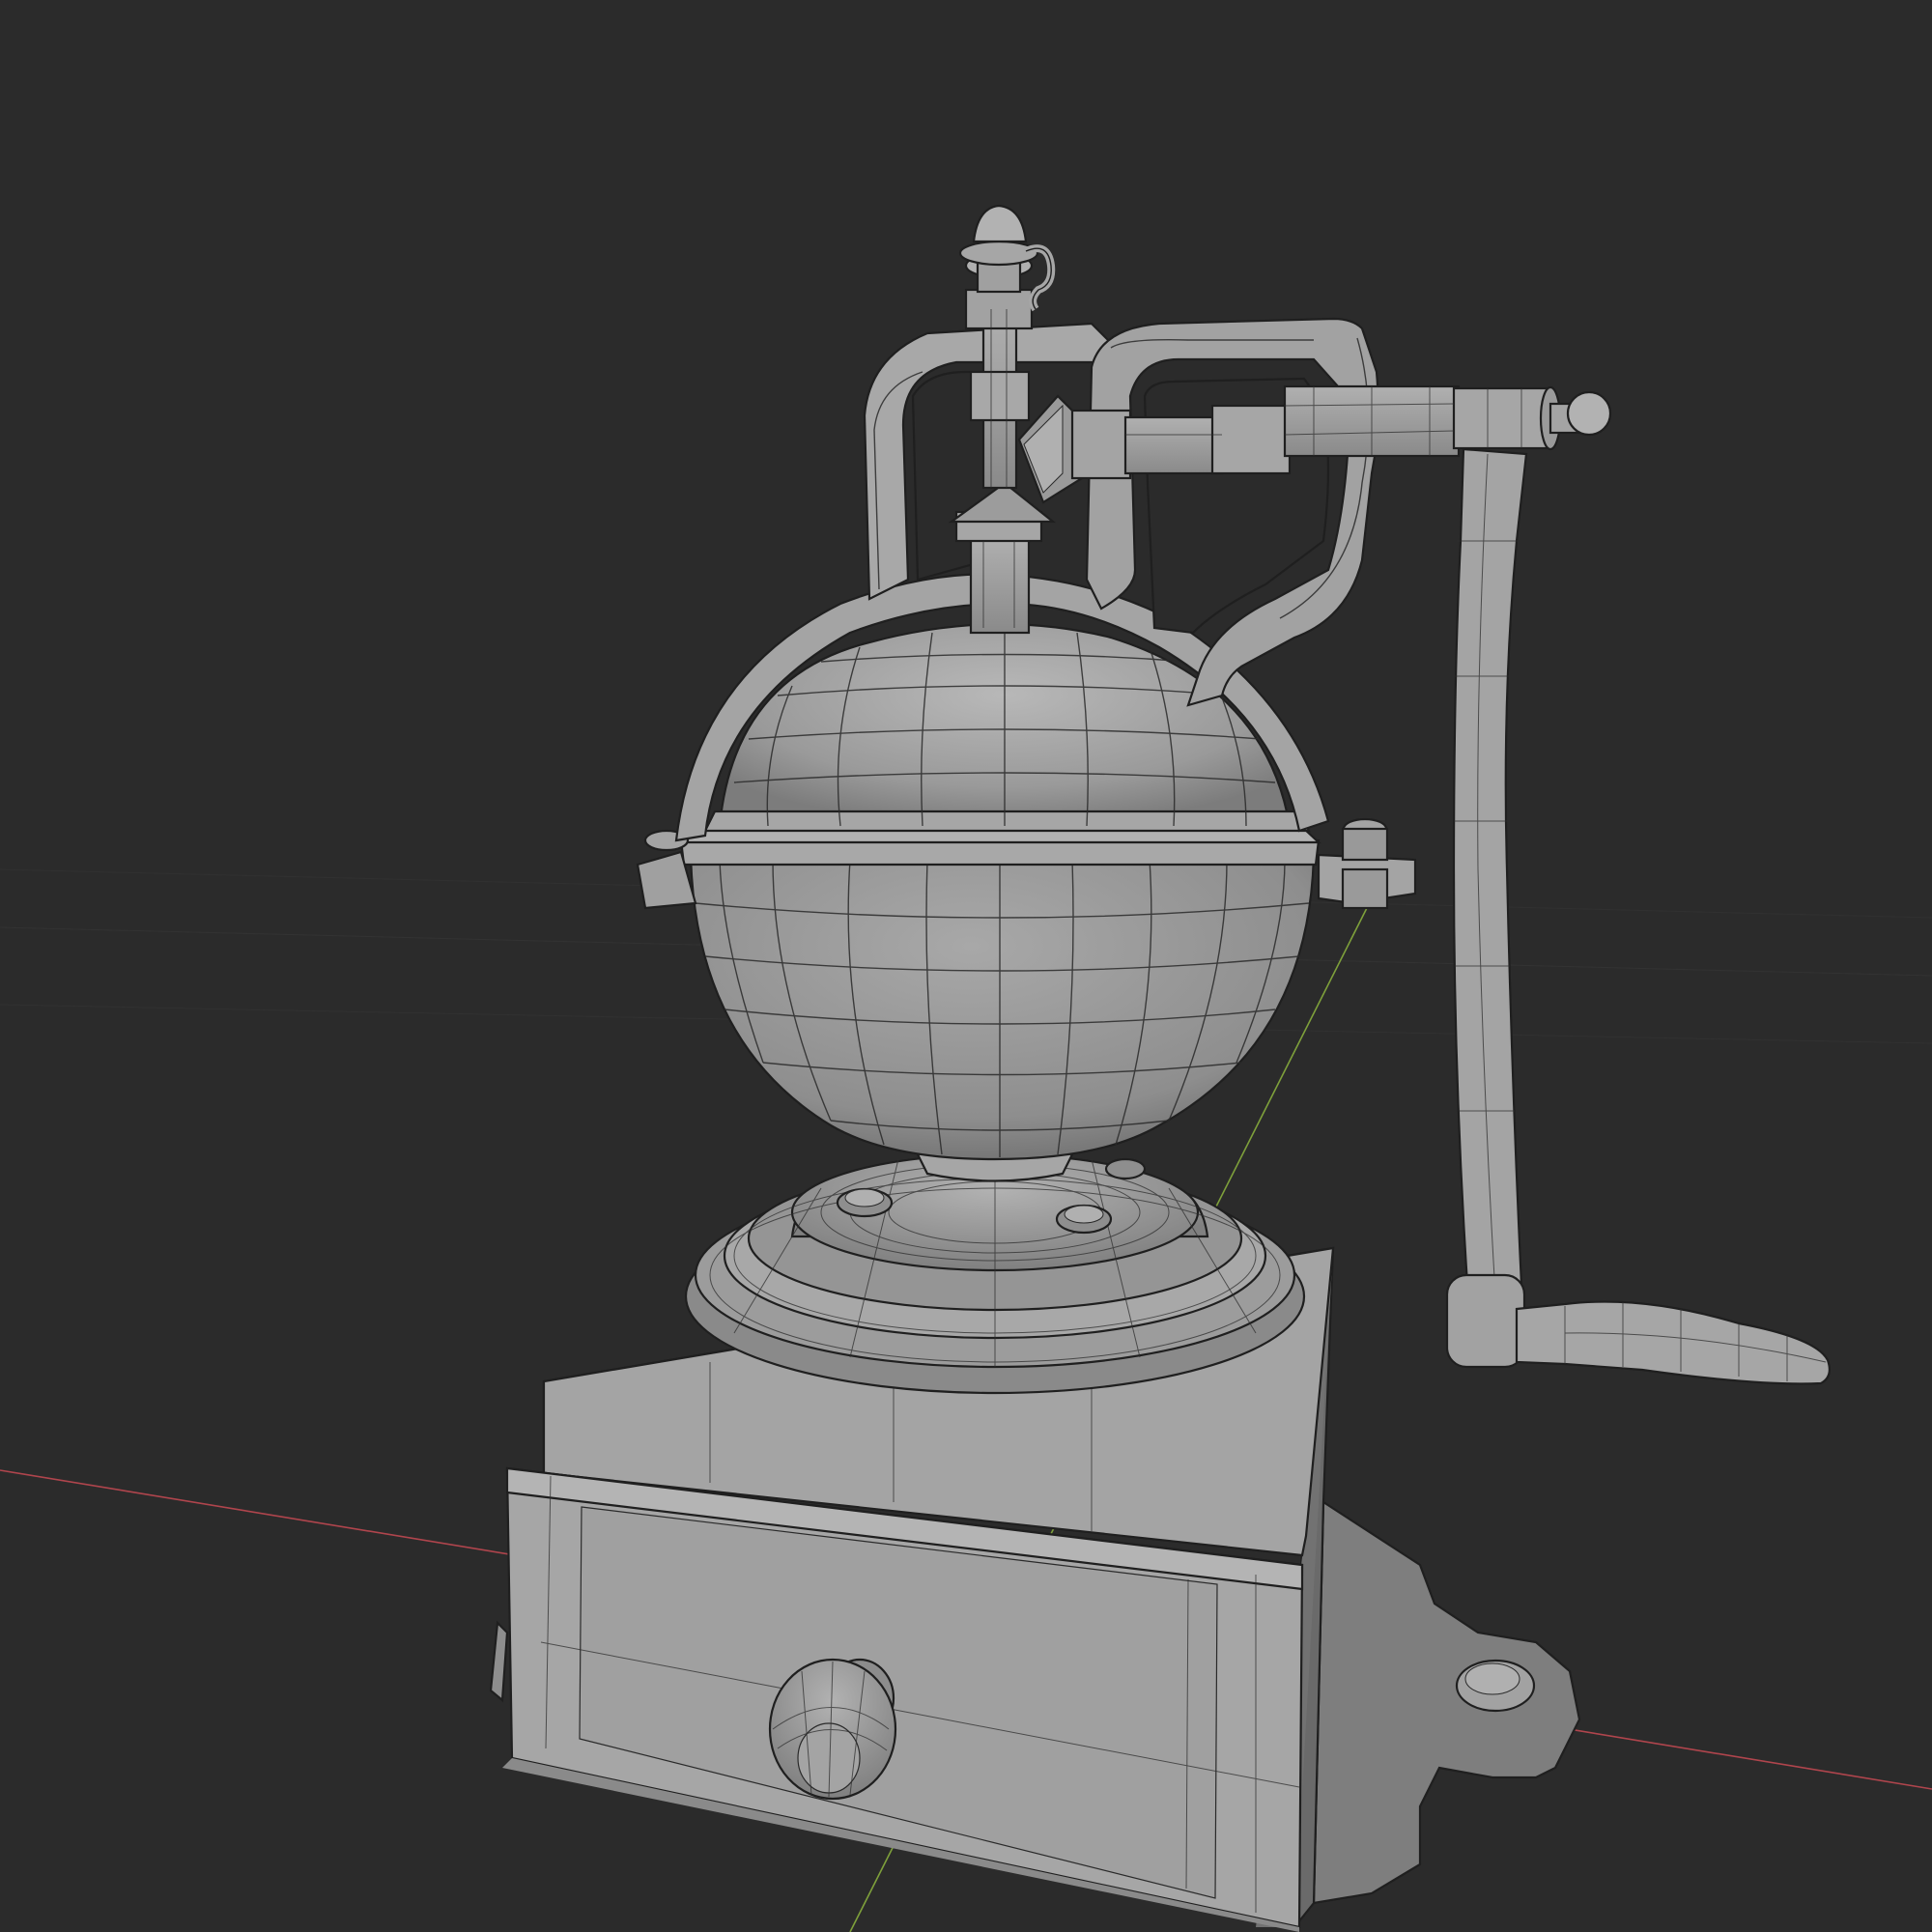  I want to click on drawer-knob, so click(832, 1729).